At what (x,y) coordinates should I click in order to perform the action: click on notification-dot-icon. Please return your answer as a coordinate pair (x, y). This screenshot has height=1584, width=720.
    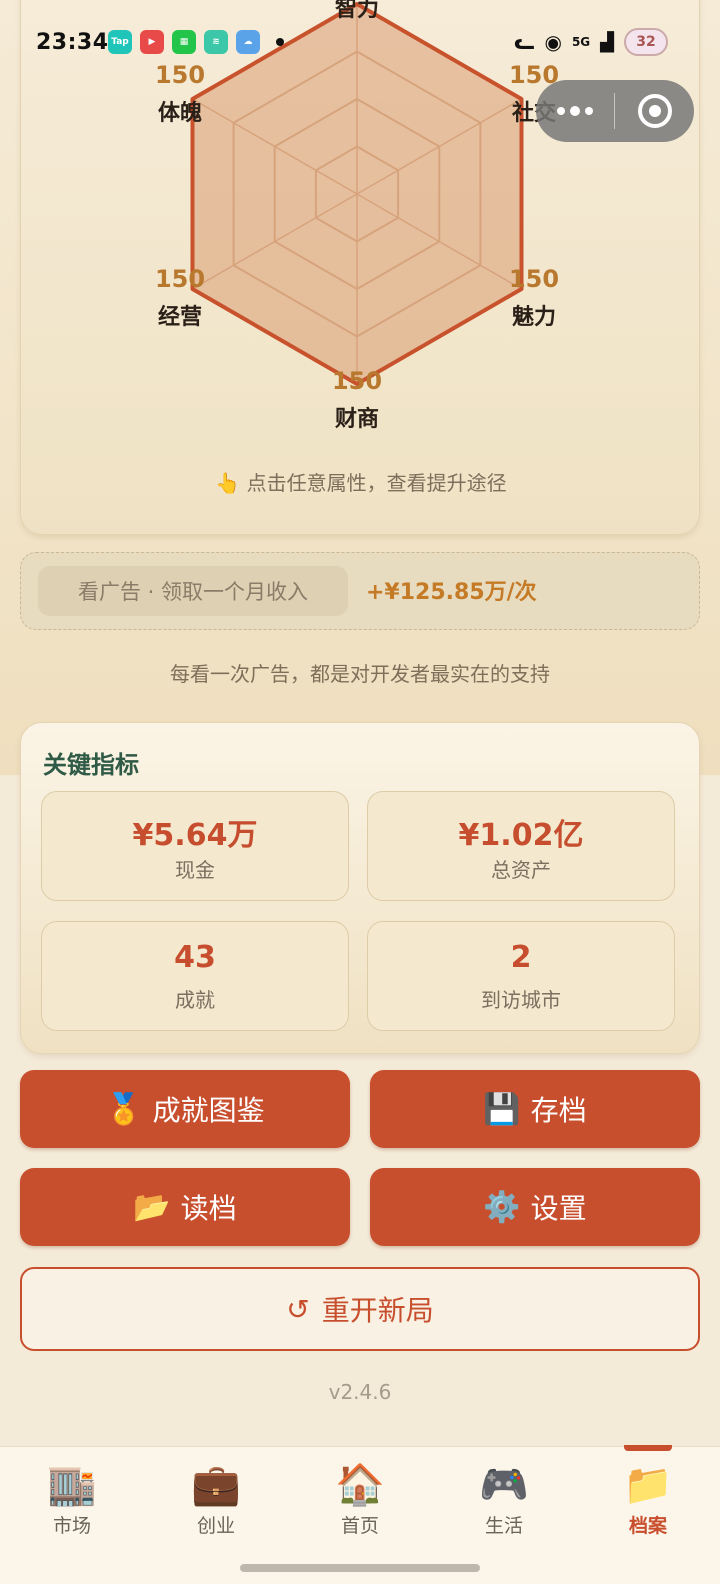
    Looking at the image, I should click on (280, 42).